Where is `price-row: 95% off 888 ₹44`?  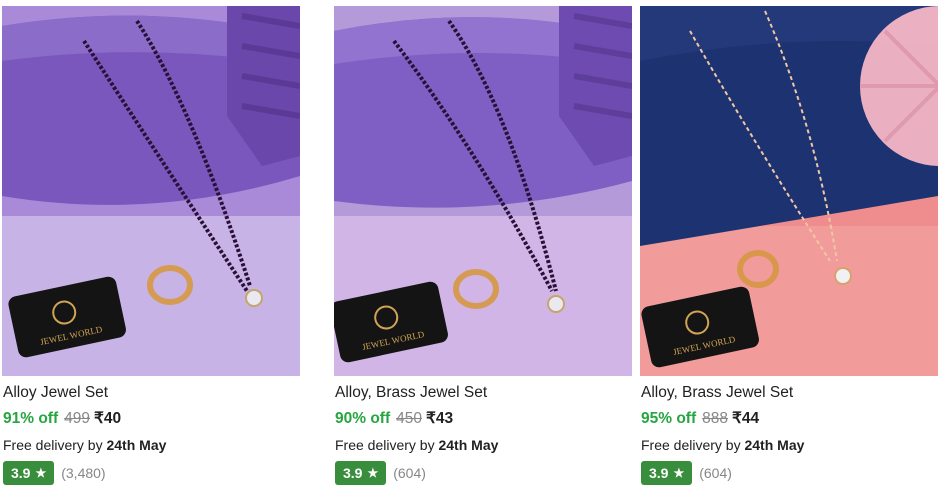
price-row: 95% off 888 ₹44 is located at coordinates (700, 418).